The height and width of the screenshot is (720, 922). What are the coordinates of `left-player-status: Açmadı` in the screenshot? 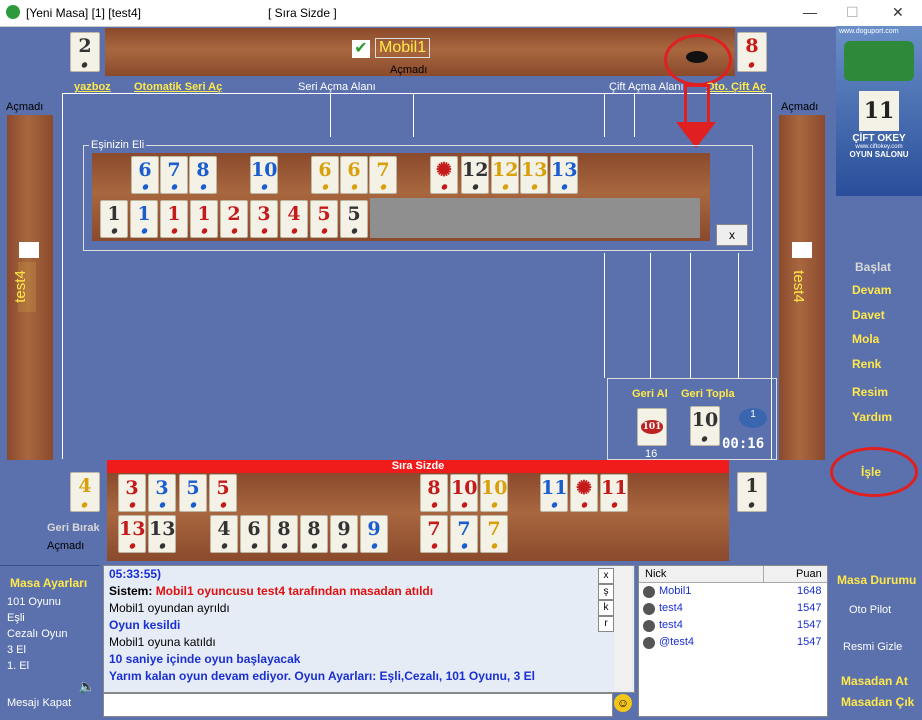 It's located at (25, 107).